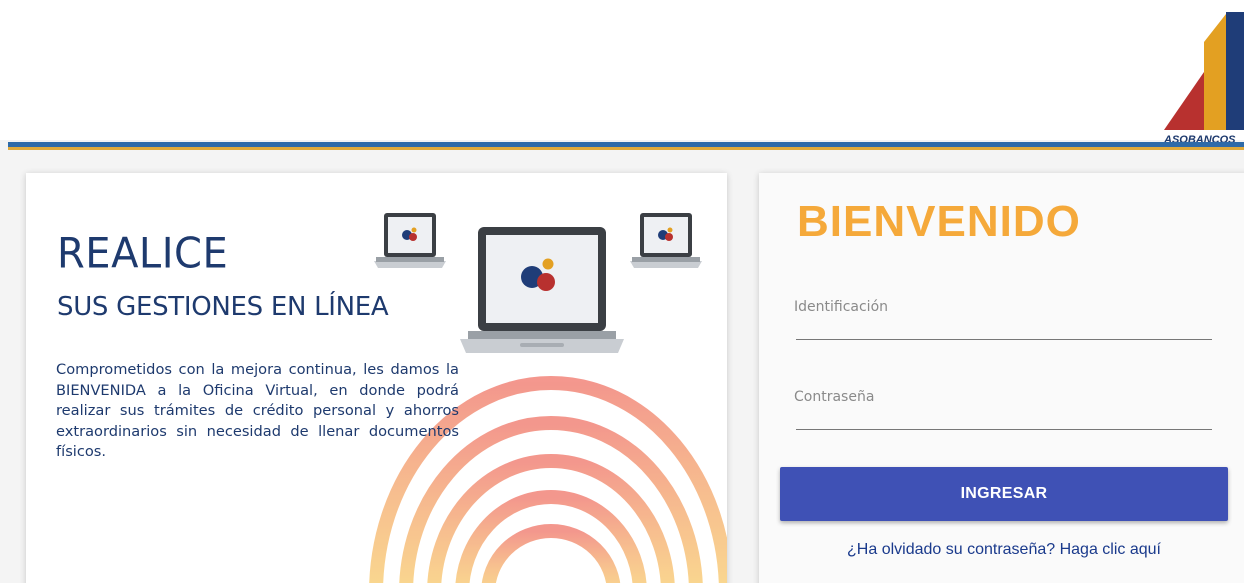 The image size is (1244, 583). Describe the element at coordinates (1204, 71) in the screenshot. I see `asobancos-logo-icon` at that location.